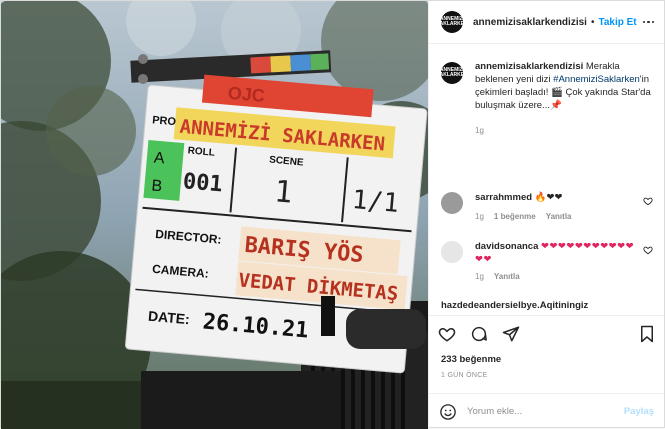 The width and height of the screenshot is (665, 429). I want to click on partial-comment-username: hazdedeandersielbye.Aqitiningiz, so click(514, 305).